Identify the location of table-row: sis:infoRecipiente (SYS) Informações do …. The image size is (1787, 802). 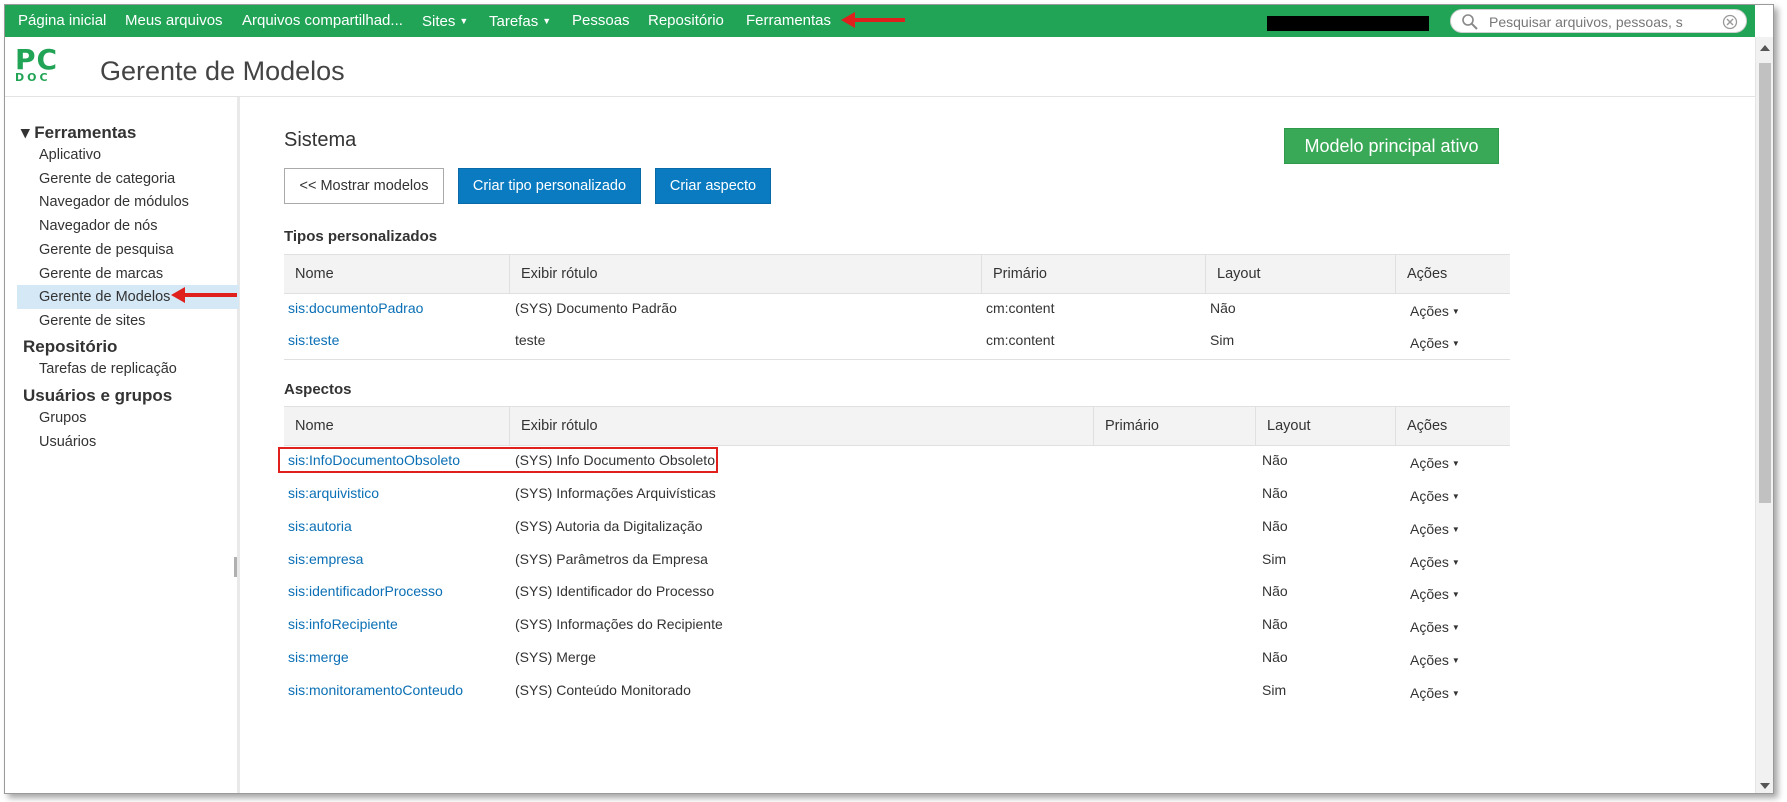
(897, 626).